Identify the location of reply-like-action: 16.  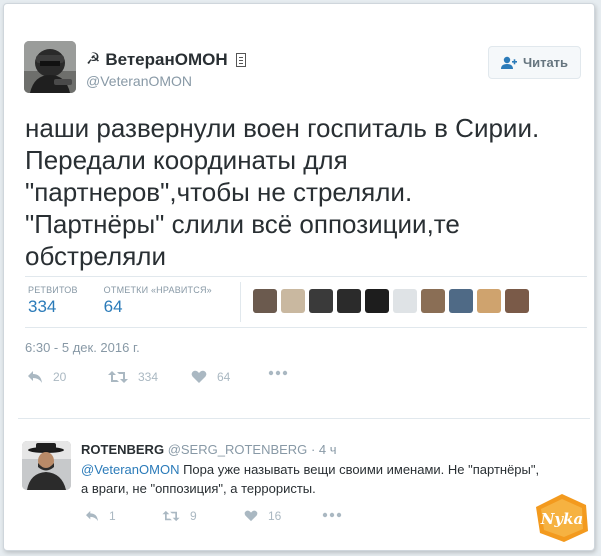
(262, 516).